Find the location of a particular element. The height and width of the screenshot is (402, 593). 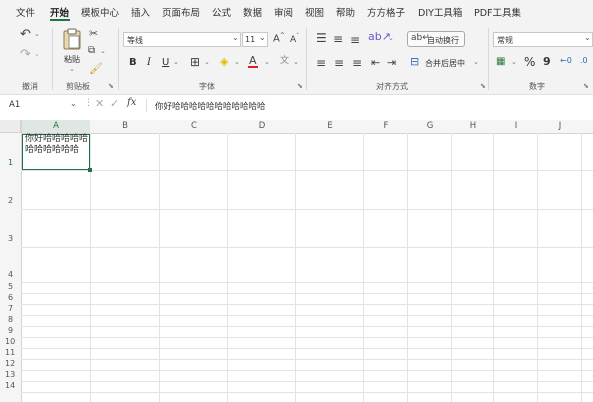

increase-font-icon: A^ is located at coordinates (279, 38).